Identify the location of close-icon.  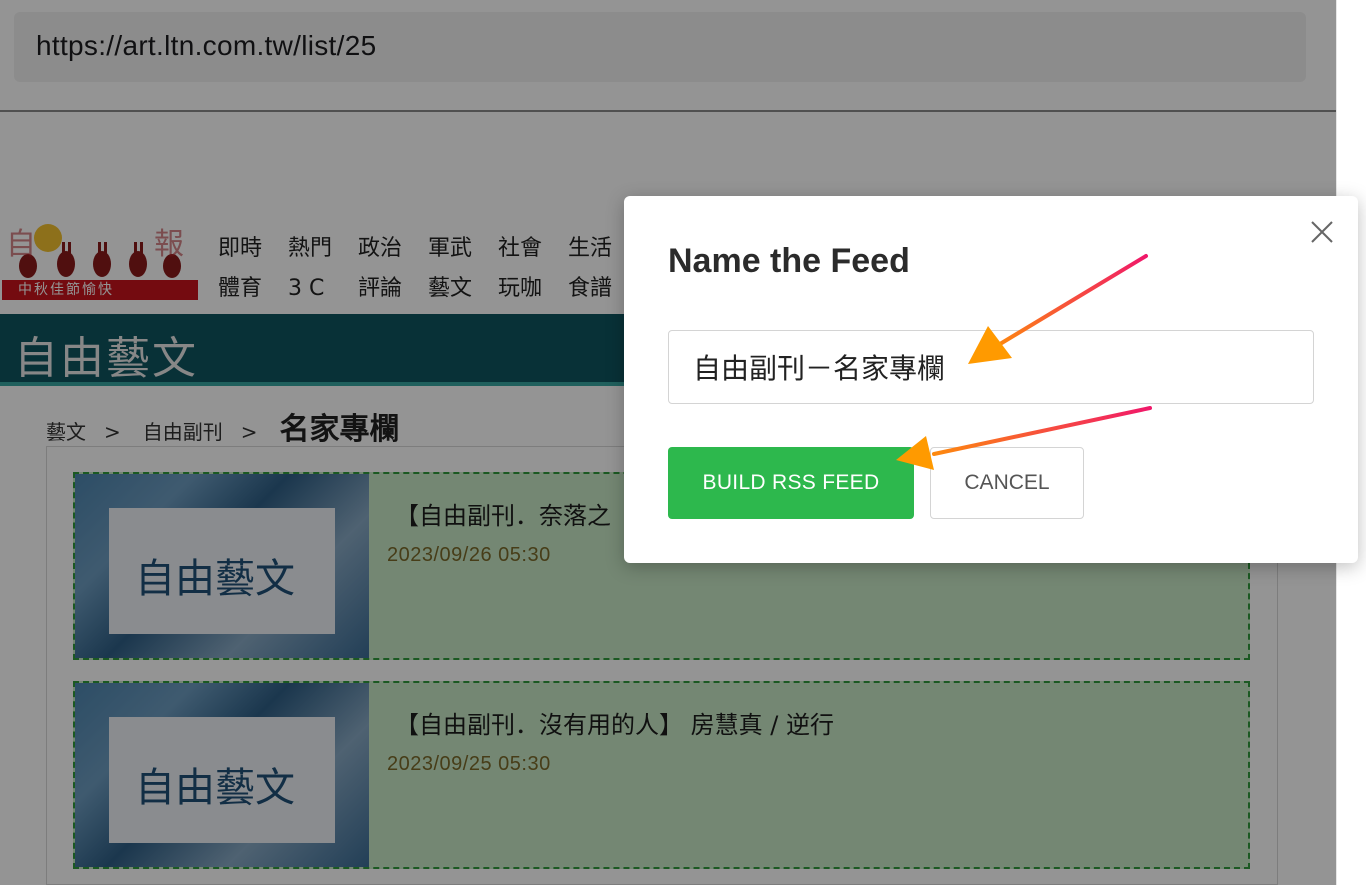
(1322, 232).